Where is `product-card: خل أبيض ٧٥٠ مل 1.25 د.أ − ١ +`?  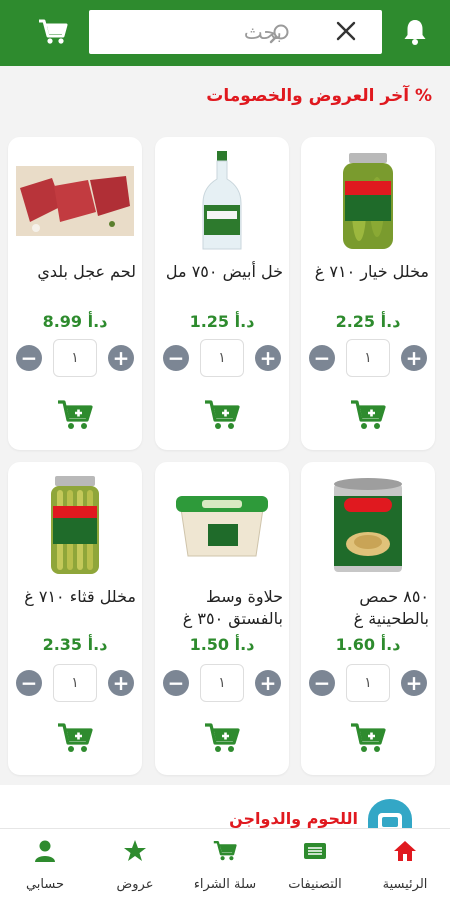 product-card: خل أبيض ٧٥٠ مل 1.25 د.أ − ١ + is located at coordinates (222, 293).